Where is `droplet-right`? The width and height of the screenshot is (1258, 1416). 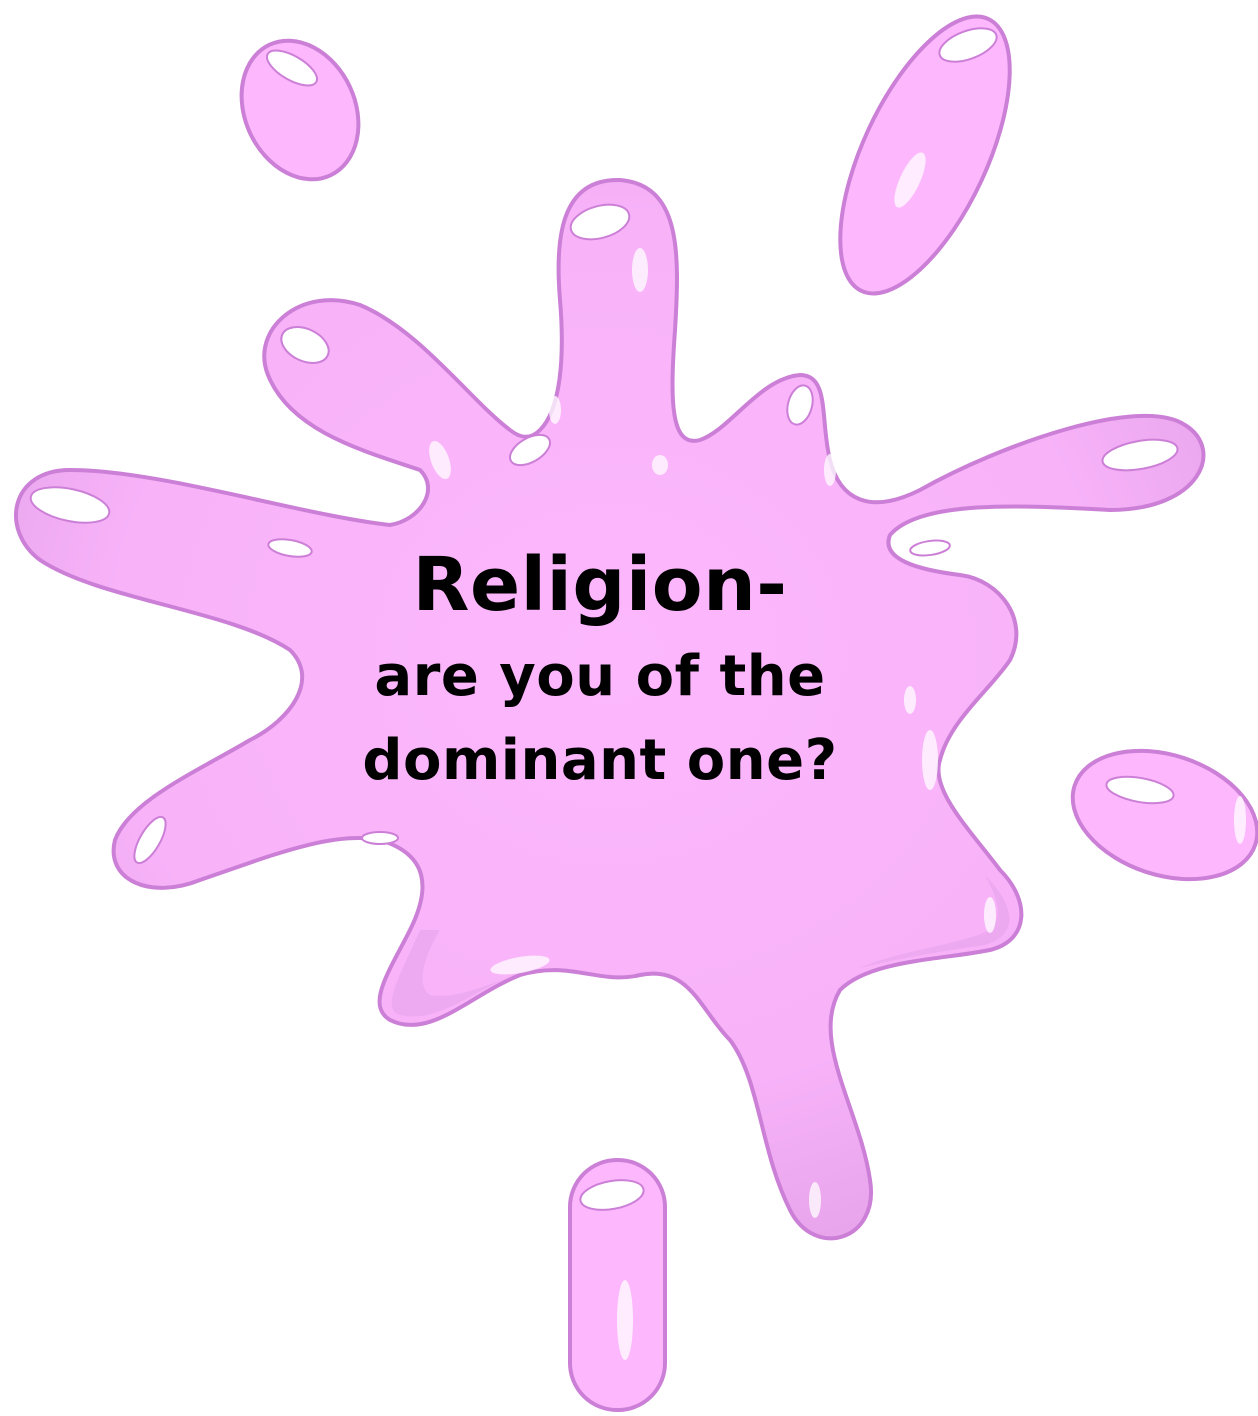 droplet-right is located at coordinates (1164, 815).